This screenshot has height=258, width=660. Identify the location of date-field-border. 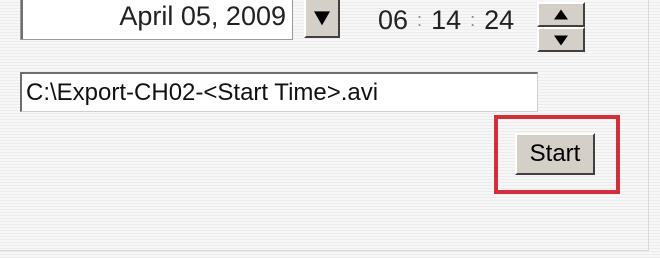
(22, 19).